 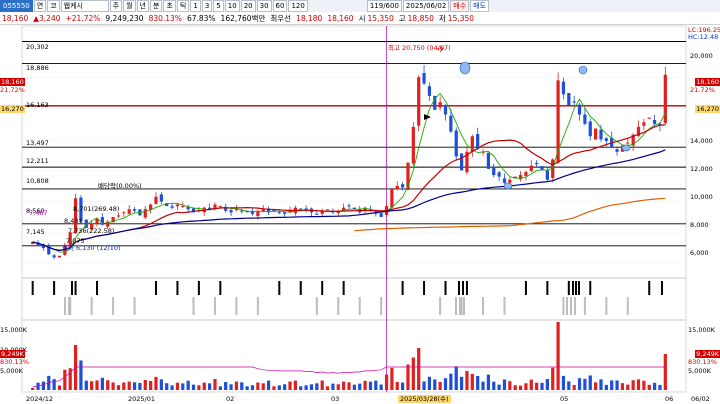 I want to click on left-vol-tick-5000k: 5,000K, so click(x=11, y=371).